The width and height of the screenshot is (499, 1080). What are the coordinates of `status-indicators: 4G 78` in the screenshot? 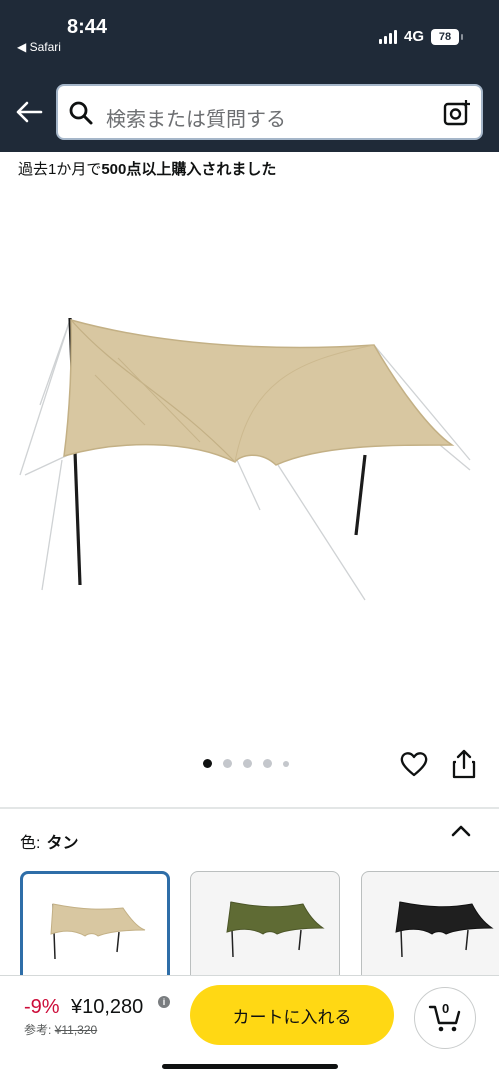 It's located at (420, 36).